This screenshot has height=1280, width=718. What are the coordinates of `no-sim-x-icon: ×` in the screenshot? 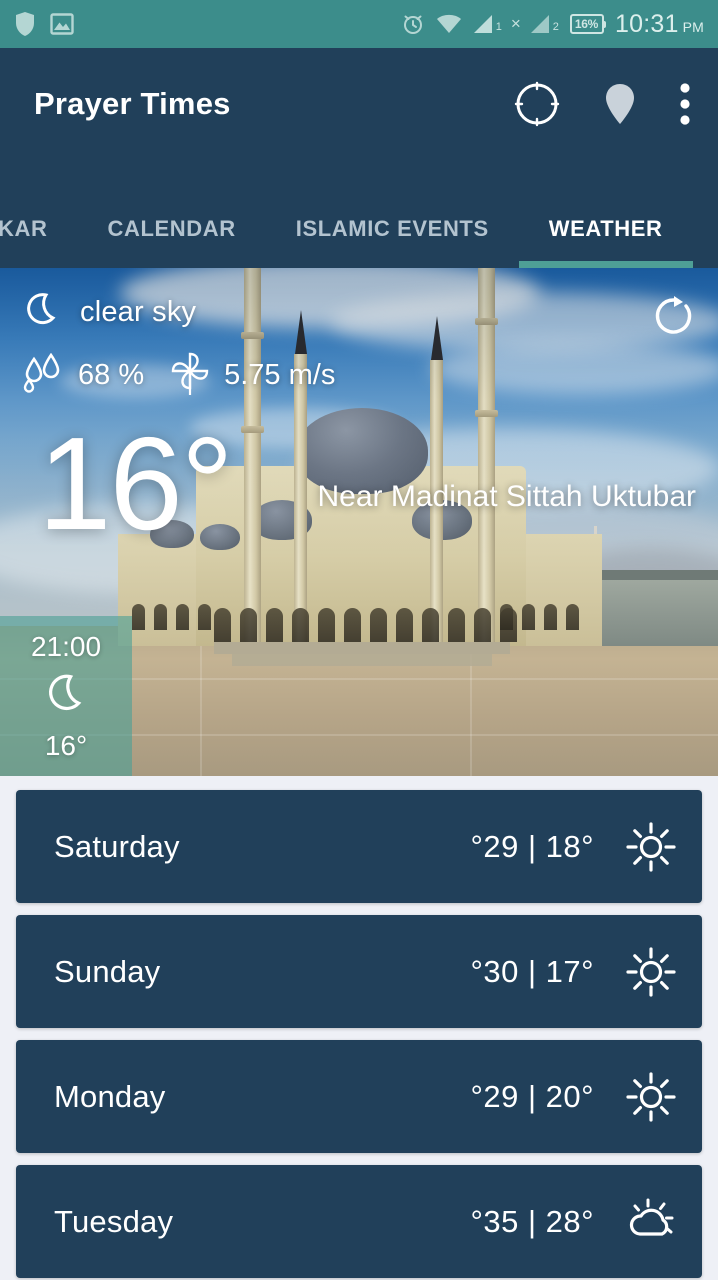 It's located at (515, 23).